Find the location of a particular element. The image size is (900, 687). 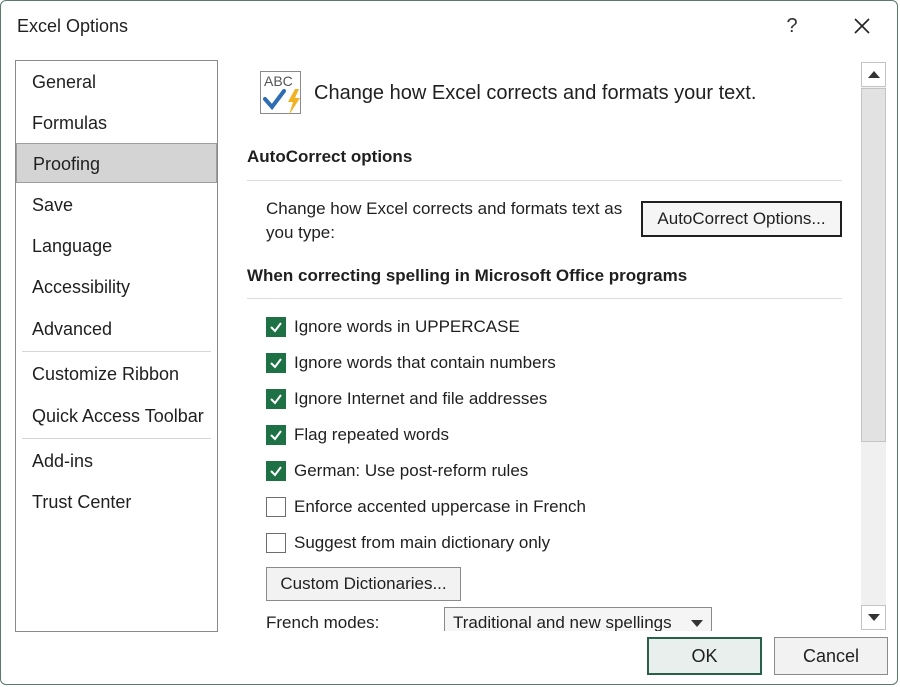

option-label: Suggest from main dictionary only is located at coordinates (422, 542).